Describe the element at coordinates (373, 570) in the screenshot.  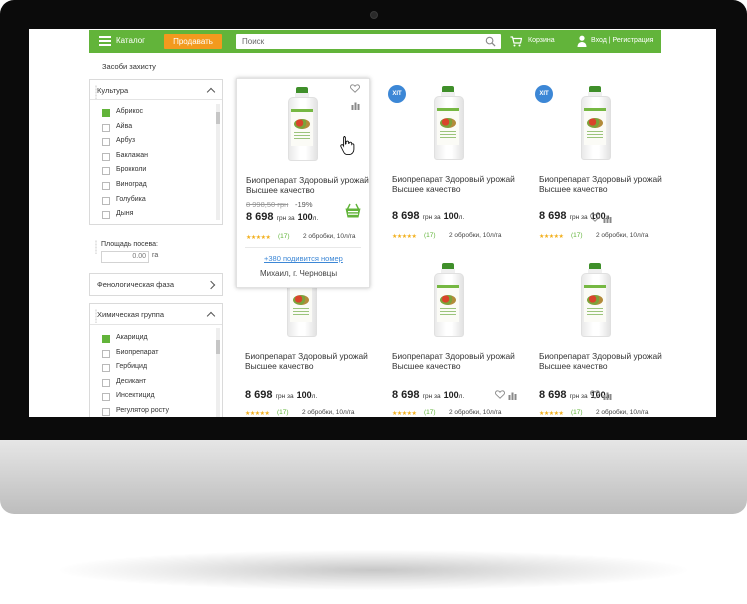
I see `monitor-shadow` at that location.